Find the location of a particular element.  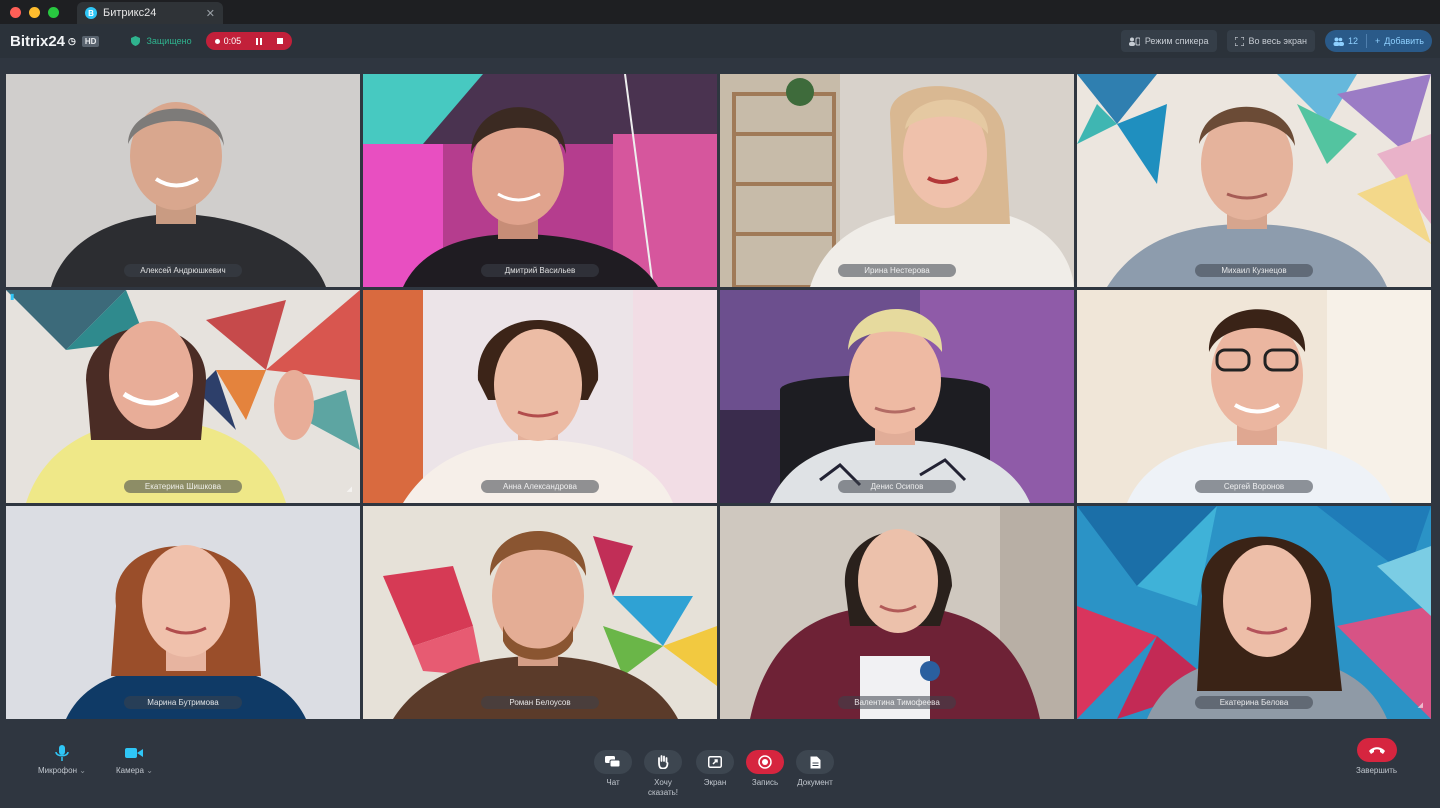

speaker-mode-button: Режим спикера is located at coordinates (1168, 41).